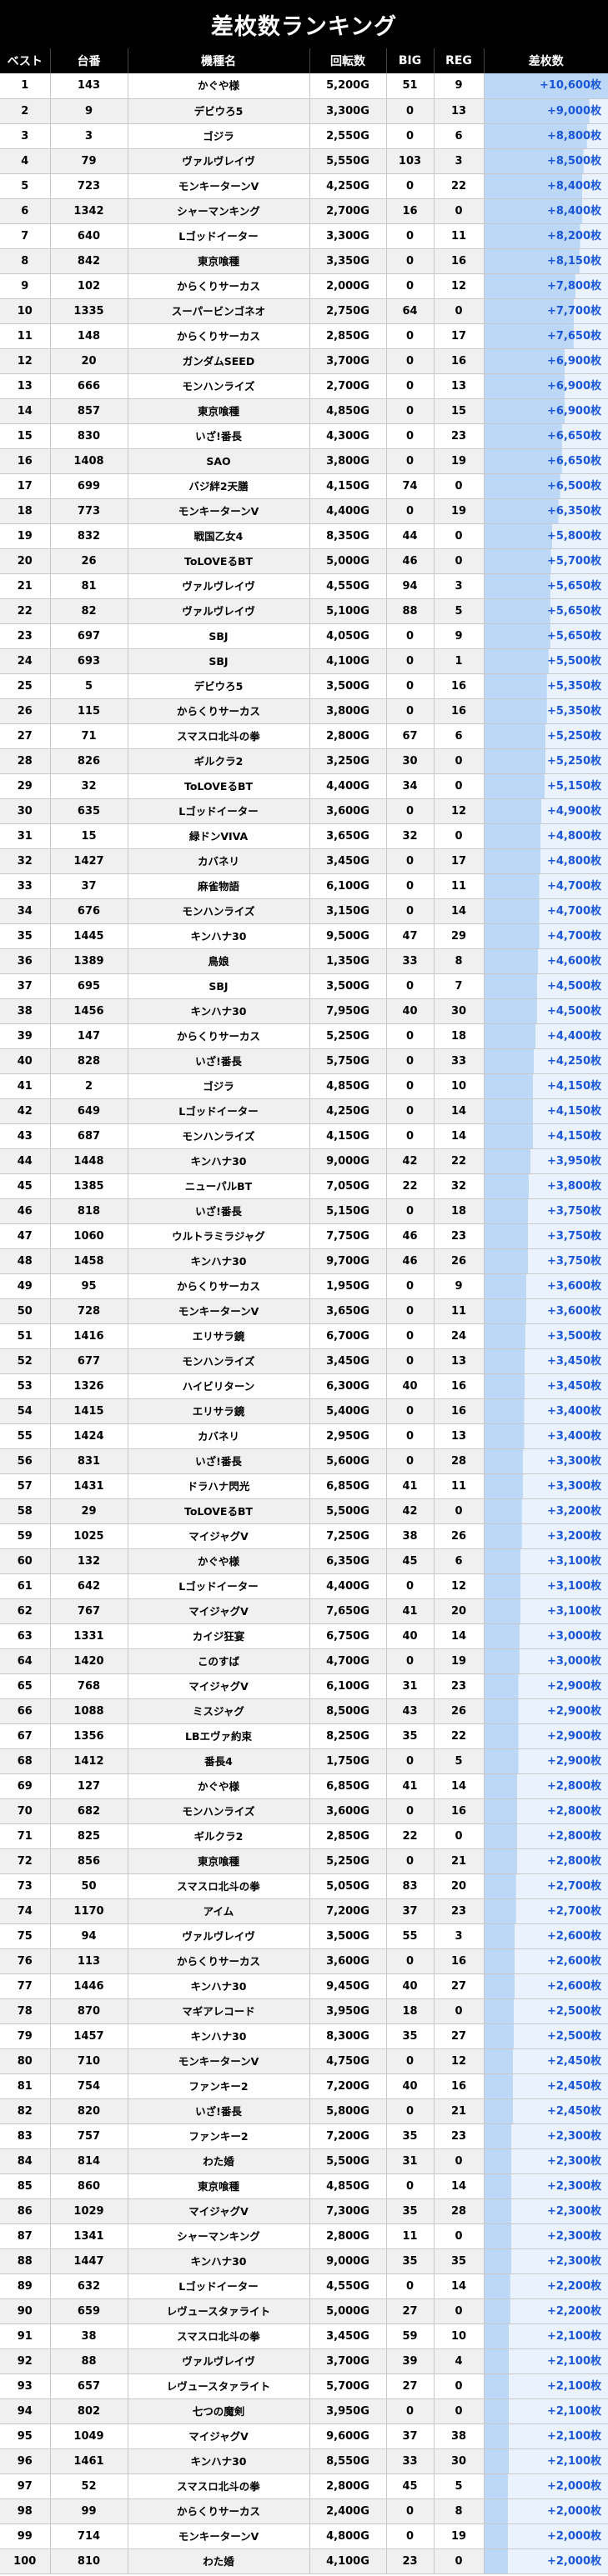 Image resolution: width=608 pixels, height=2576 pixels. Describe the element at coordinates (26, 1611) in the screenshot. I see `rank-cell: 62` at that location.